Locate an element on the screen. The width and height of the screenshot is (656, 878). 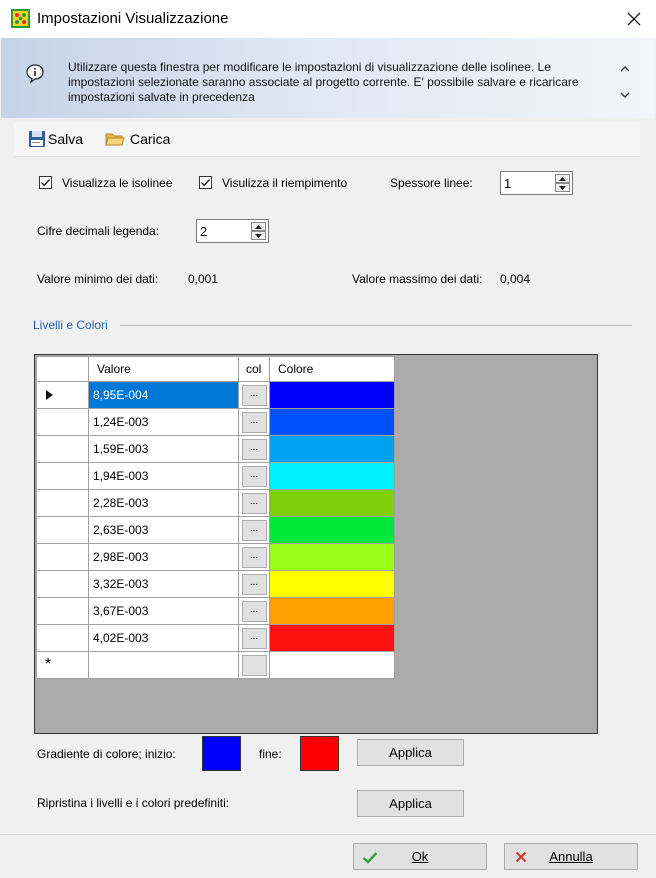
column-header-value: Valore is located at coordinates (163, 369).